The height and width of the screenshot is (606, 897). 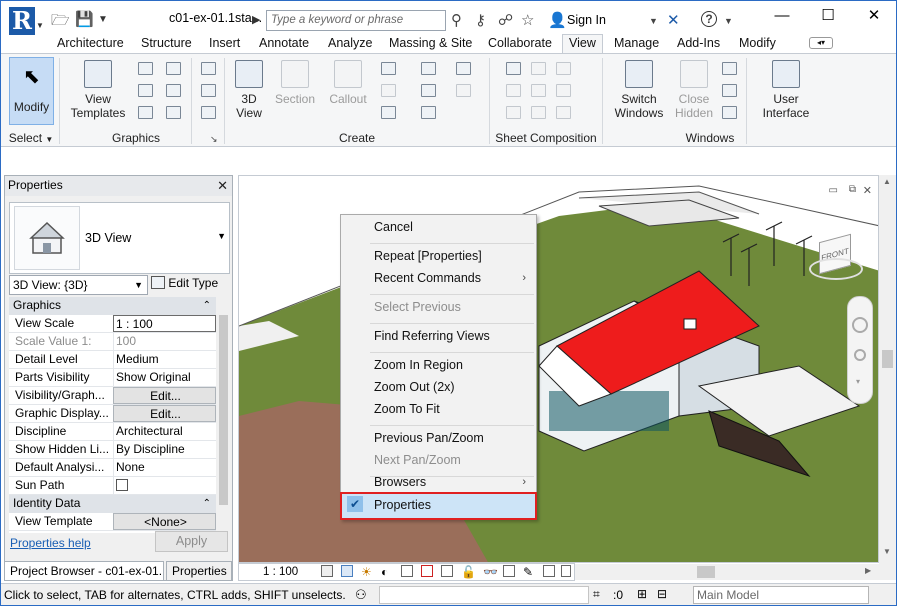 What do you see at coordinates (566, 571) in the screenshot?
I see `reveal-constraints-icon` at bounding box center [566, 571].